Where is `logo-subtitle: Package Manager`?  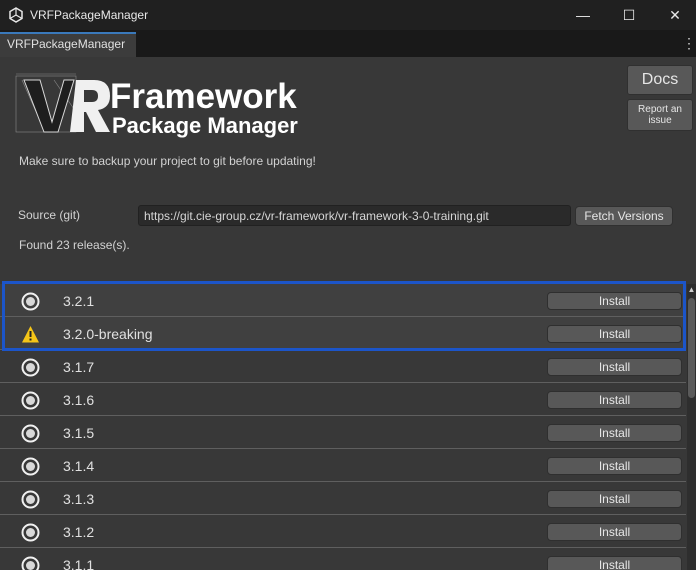 logo-subtitle: Package Manager is located at coordinates (205, 125).